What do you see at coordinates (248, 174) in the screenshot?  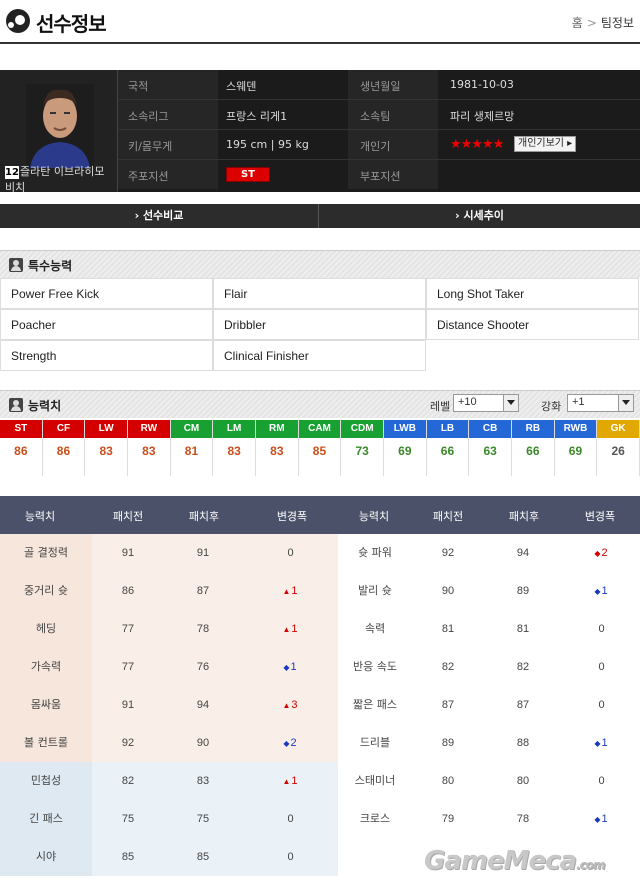 I see `main-position-badge: ST` at bounding box center [248, 174].